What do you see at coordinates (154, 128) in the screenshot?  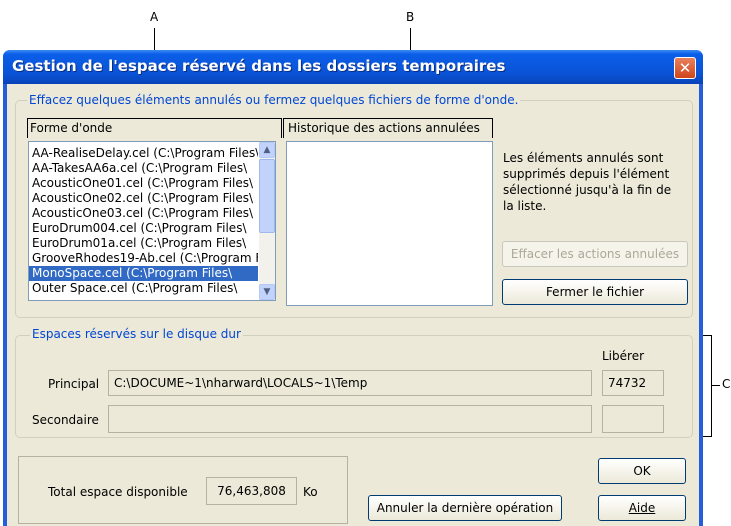 I see `waveform-header-frame` at bounding box center [154, 128].